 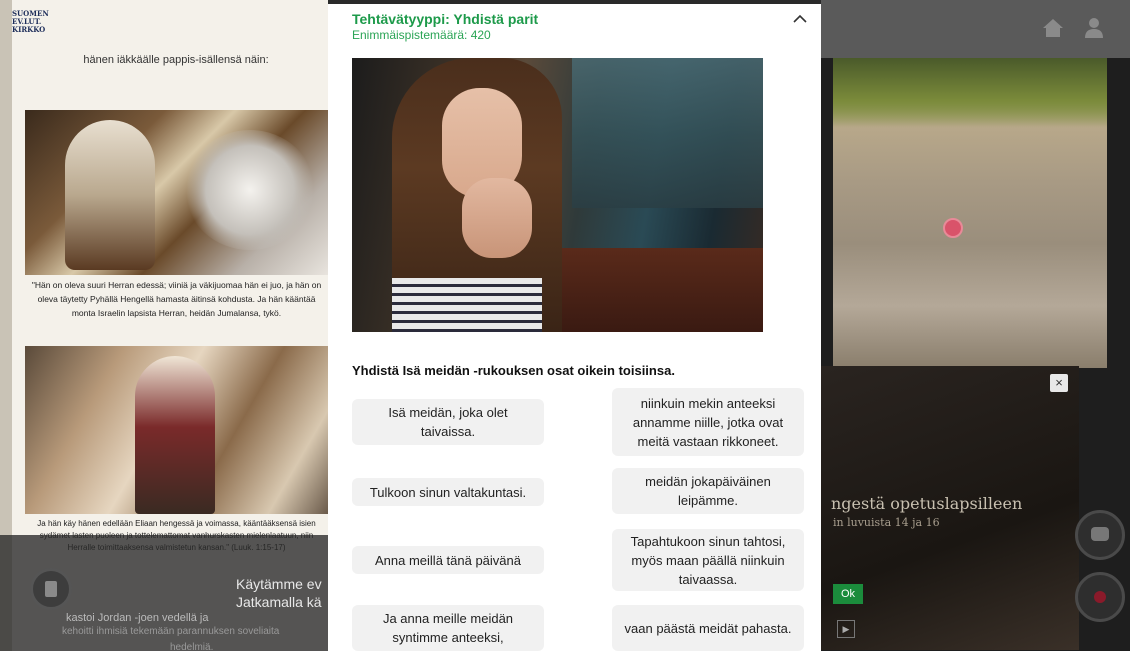 I want to click on background-intro-text: hänen iäkkäälle pappis-isällensä näin:, so click(x=176, y=60).